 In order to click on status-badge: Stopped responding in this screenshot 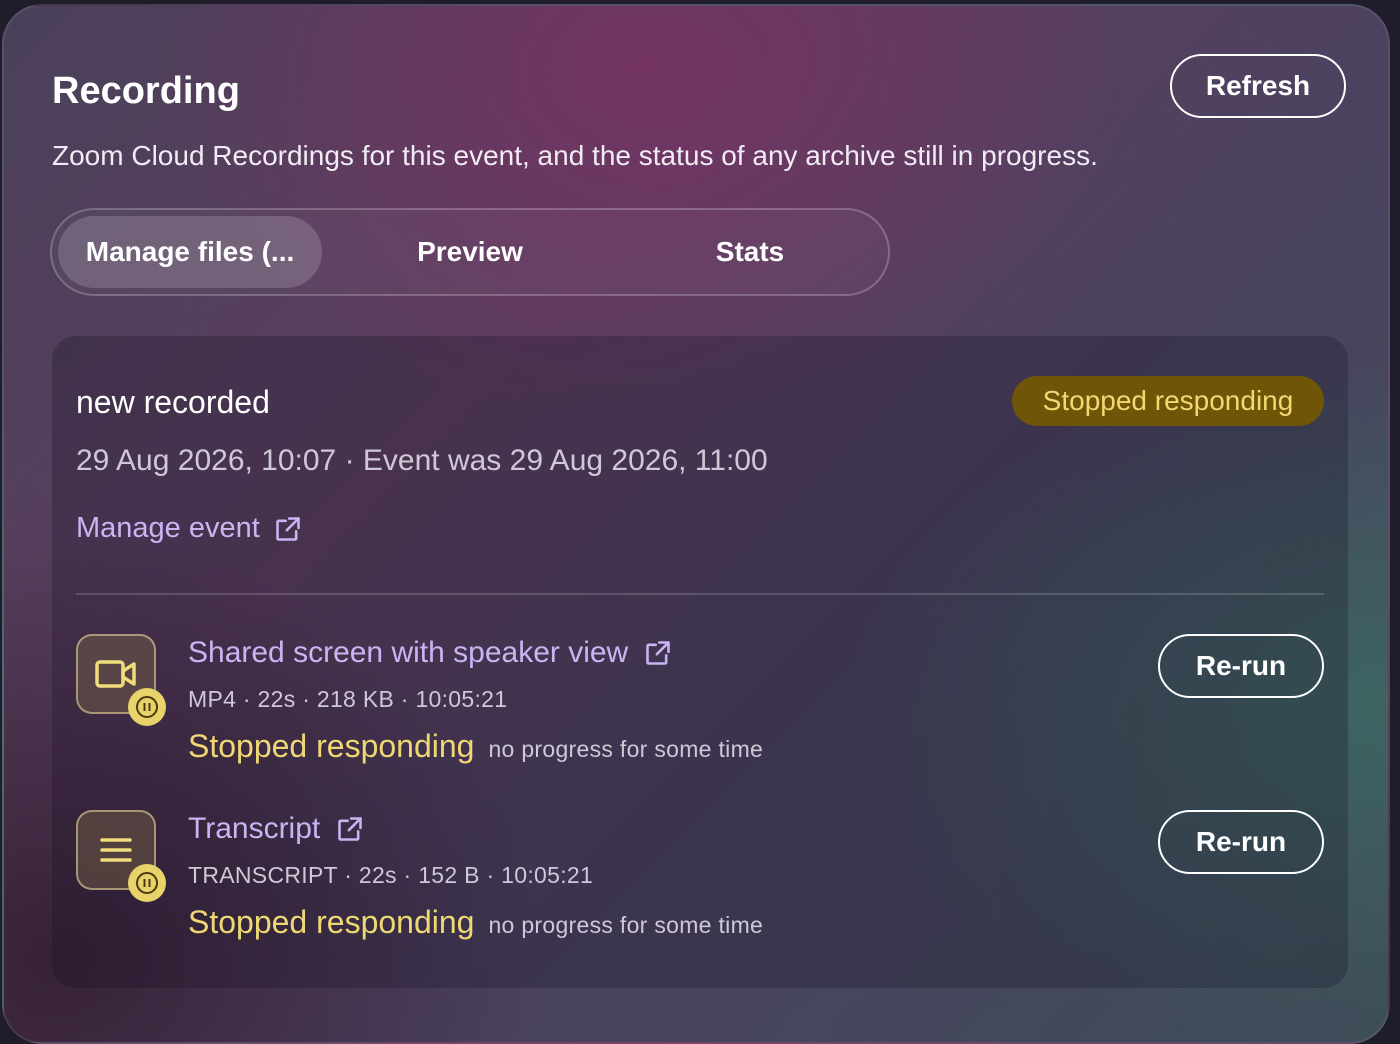, I will do `click(1168, 401)`.